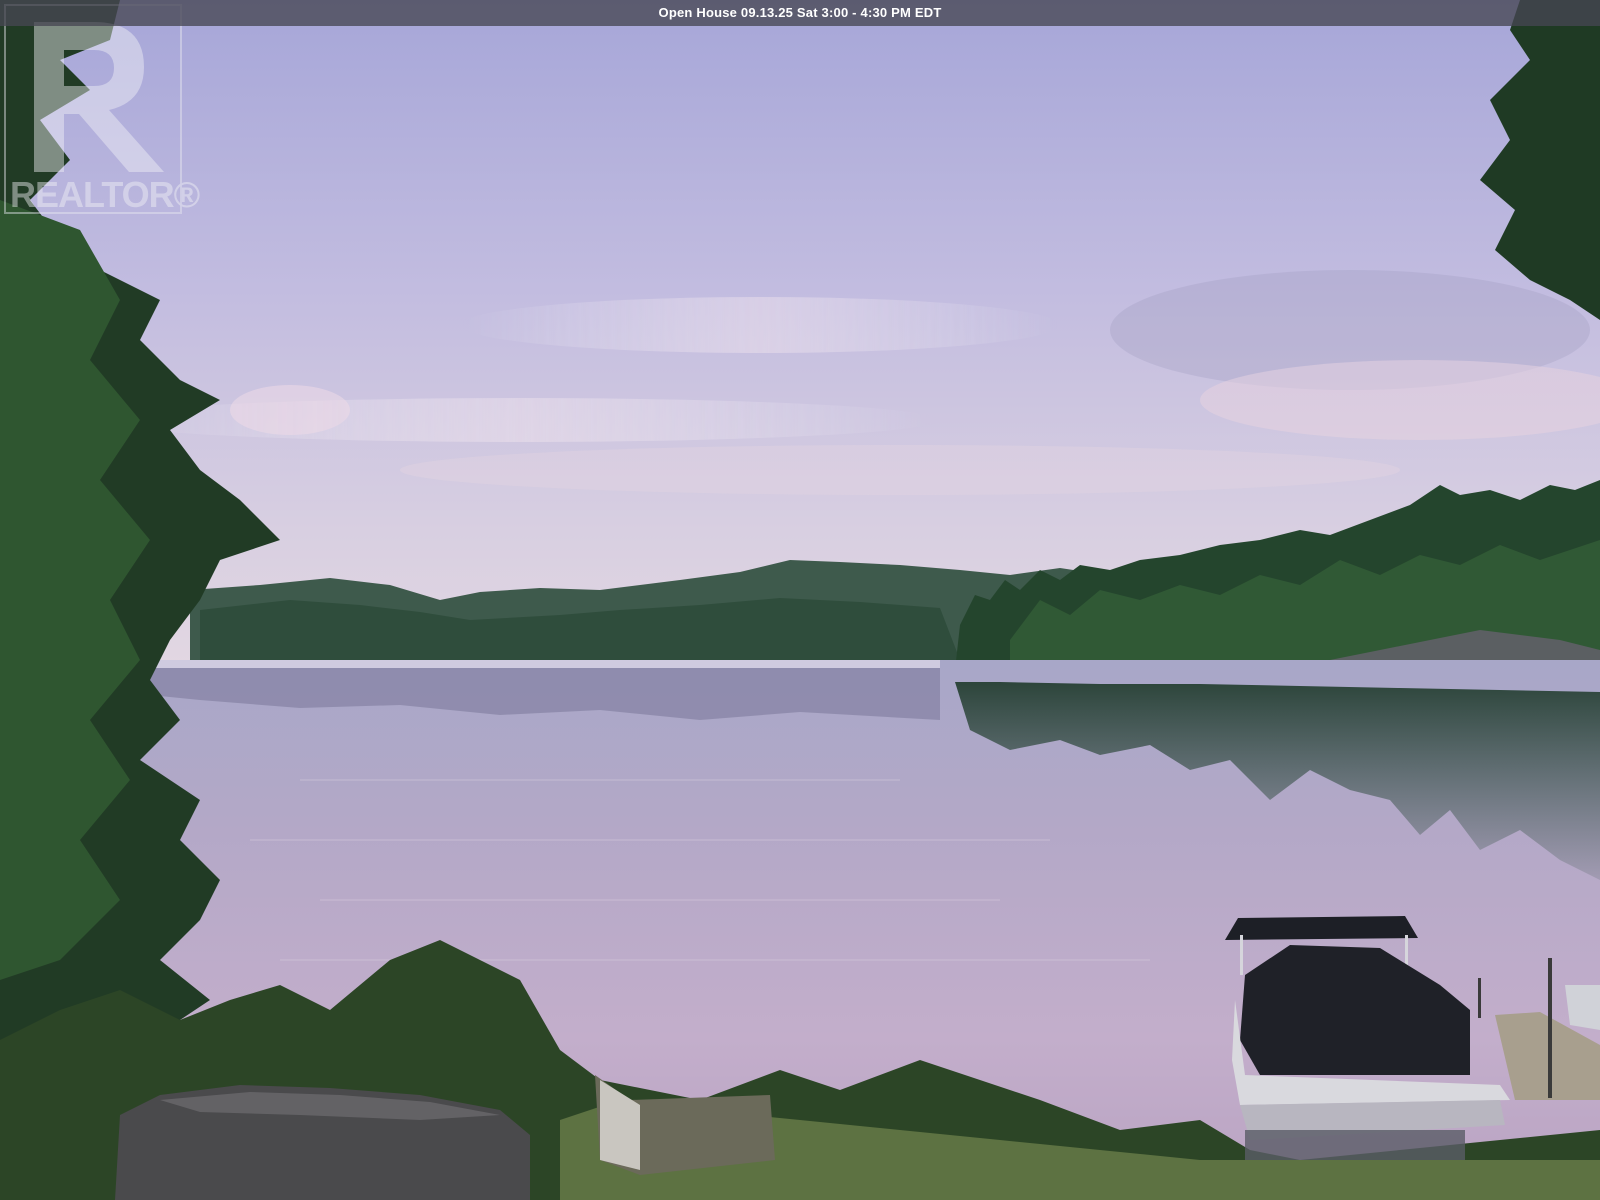  I want to click on realtor-r-logo-icon, so click(99, 97).